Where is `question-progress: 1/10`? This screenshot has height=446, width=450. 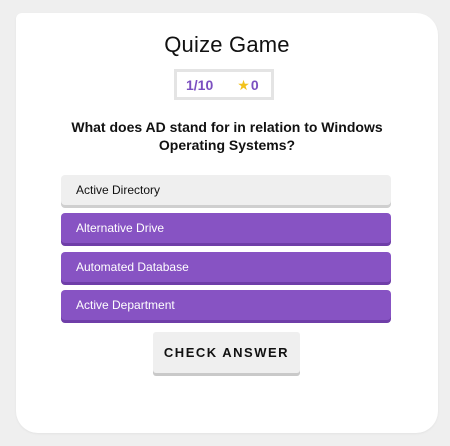
question-progress: 1/10 is located at coordinates (200, 84).